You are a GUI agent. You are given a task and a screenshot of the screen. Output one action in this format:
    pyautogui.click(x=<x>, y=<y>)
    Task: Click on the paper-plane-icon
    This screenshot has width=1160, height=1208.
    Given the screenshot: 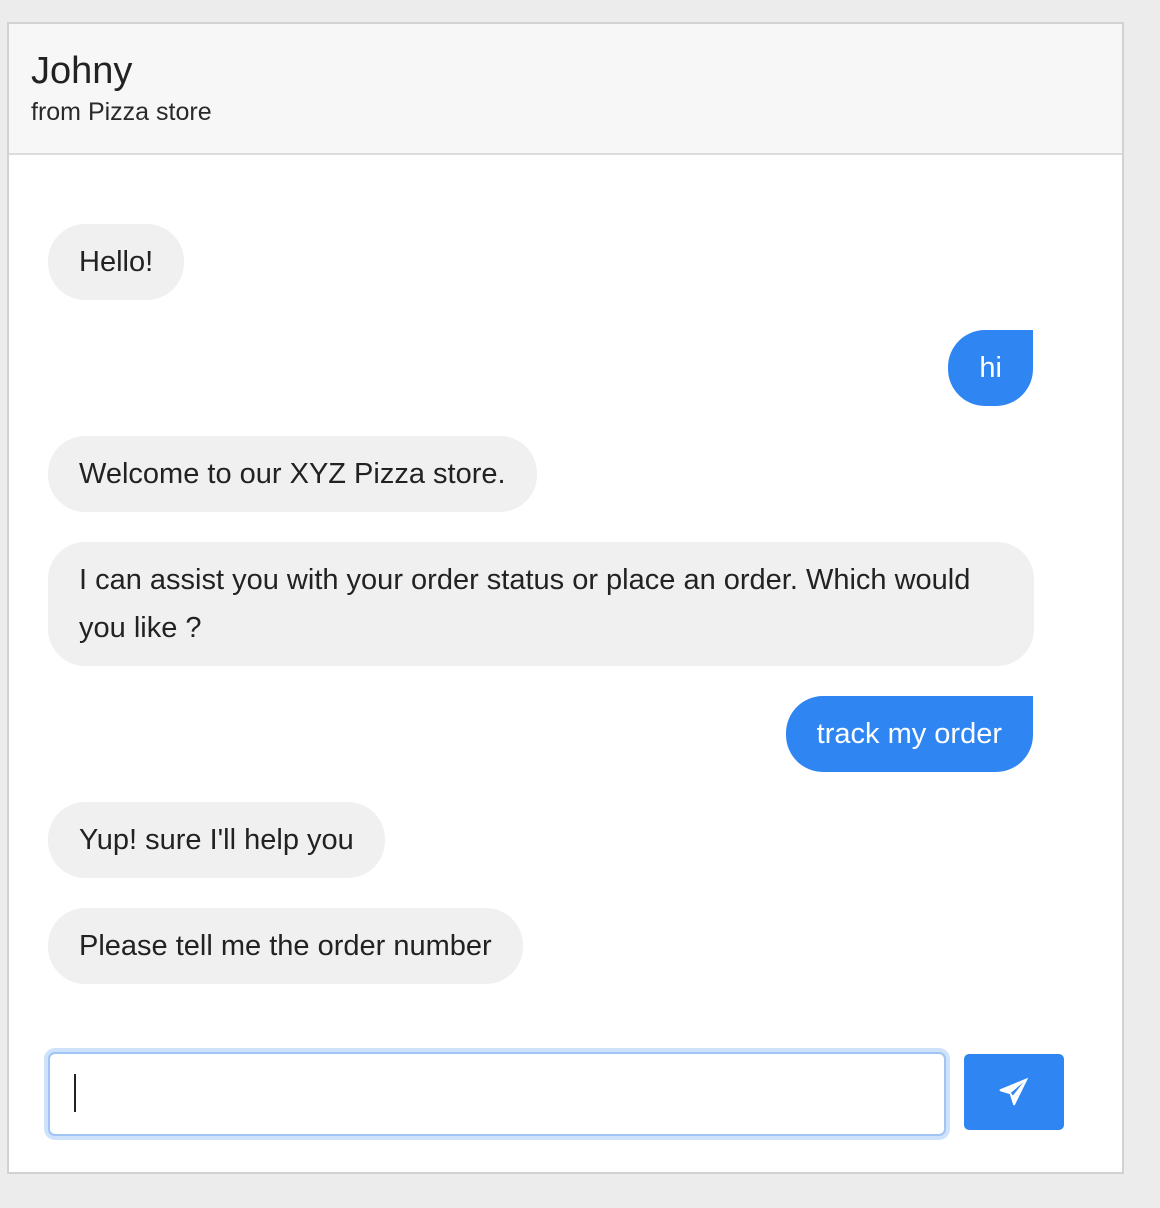 What is the action you would take?
    pyautogui.click(x=1014, y=1091)
    